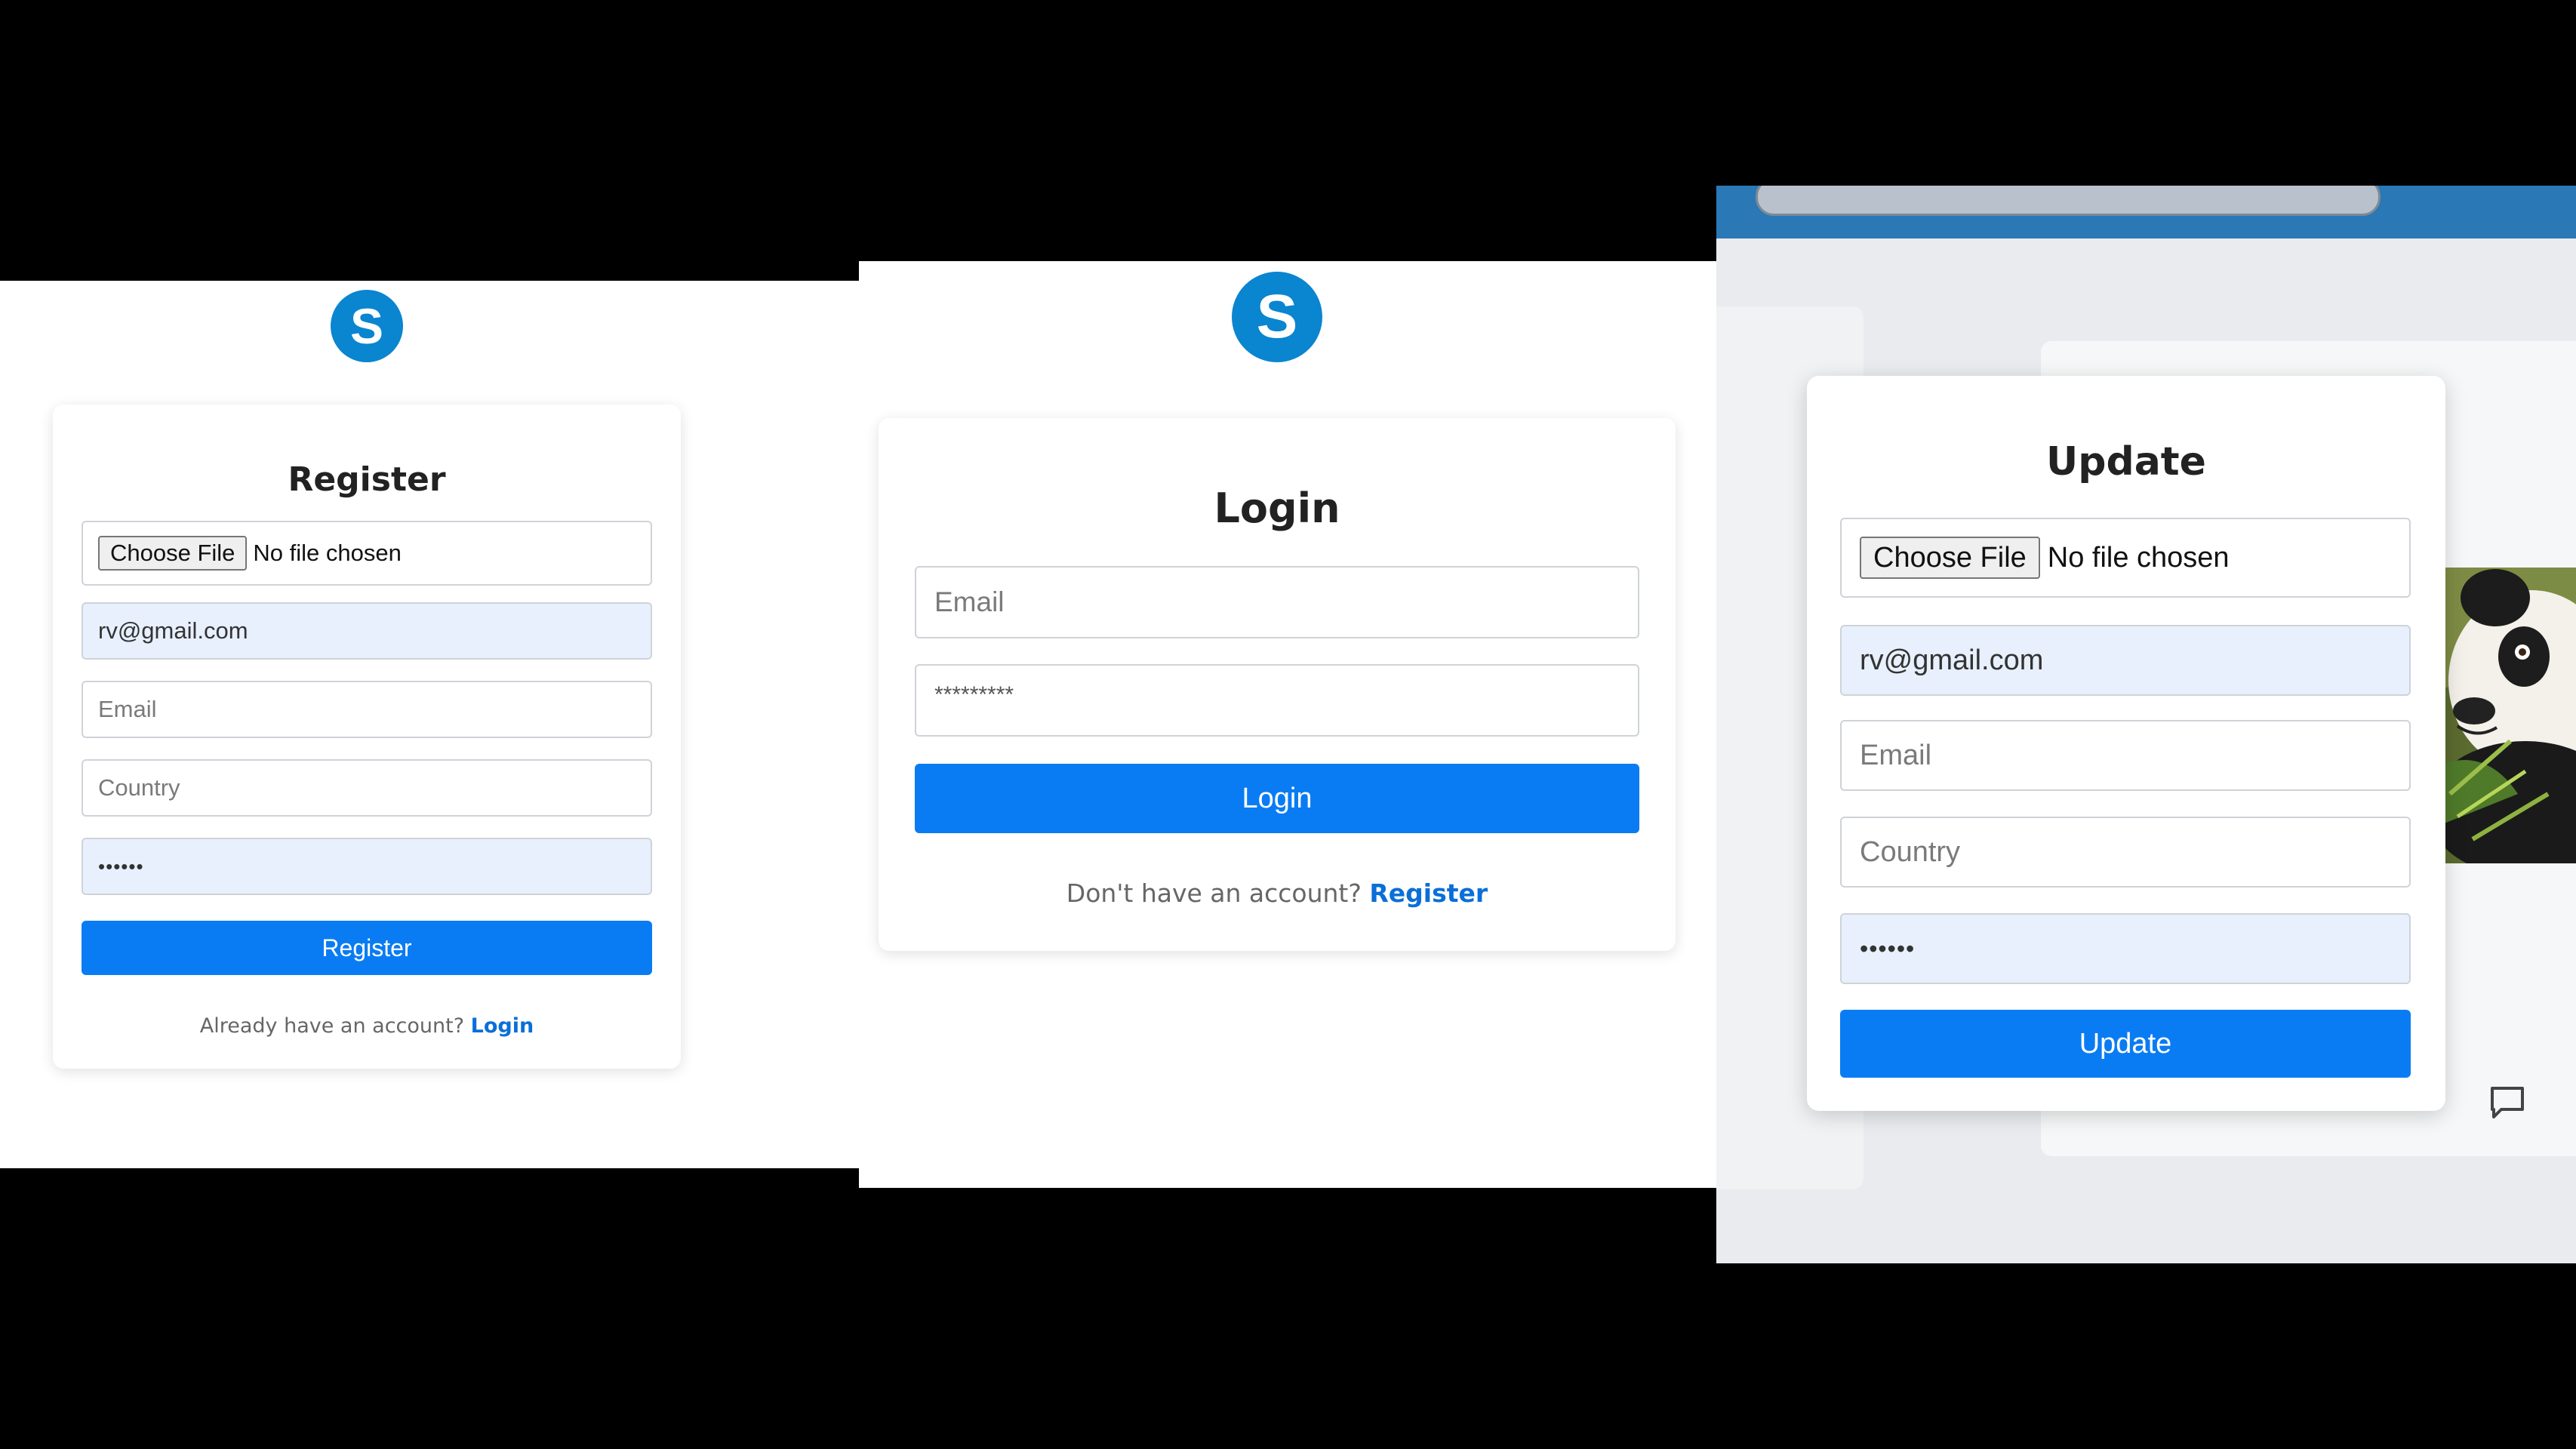 The image size is (2576, 1449). I want to click on name-input: rv@gmail.com, so click(367, 631).